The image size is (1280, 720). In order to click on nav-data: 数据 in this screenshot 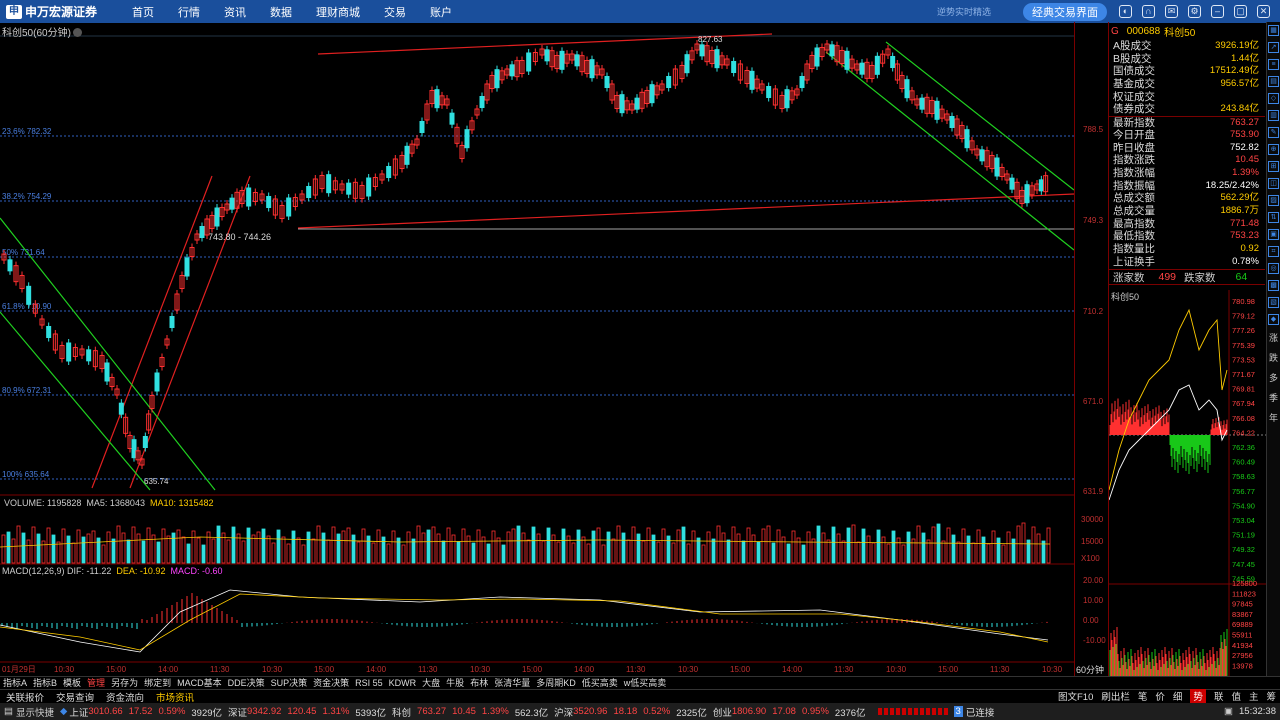, I will do `click(281, 12)`.